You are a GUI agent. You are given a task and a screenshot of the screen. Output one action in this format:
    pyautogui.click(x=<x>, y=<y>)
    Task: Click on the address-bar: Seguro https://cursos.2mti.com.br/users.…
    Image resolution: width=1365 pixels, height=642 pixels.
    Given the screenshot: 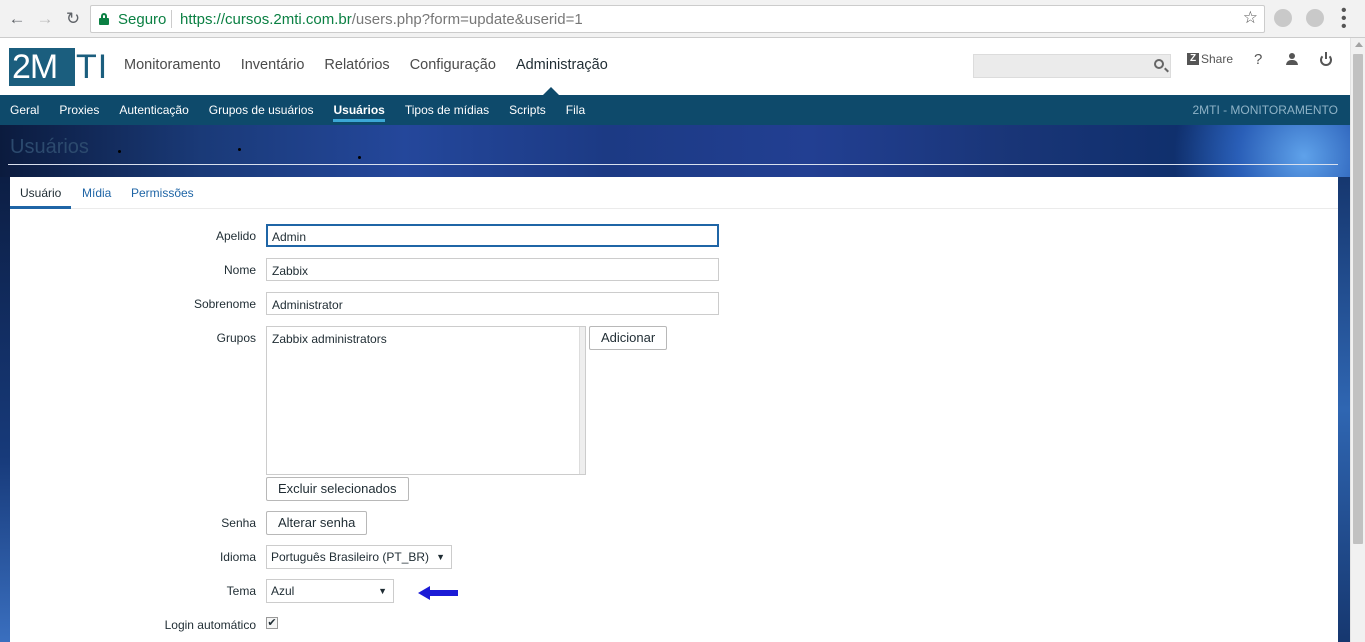 What is the action you would take?
    pyautogui.click(x=677, y=19)
    